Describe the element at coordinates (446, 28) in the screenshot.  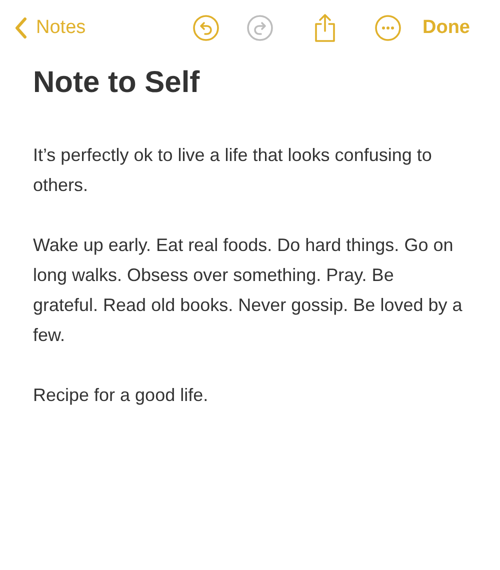
I see `done-button: Done` at that location.